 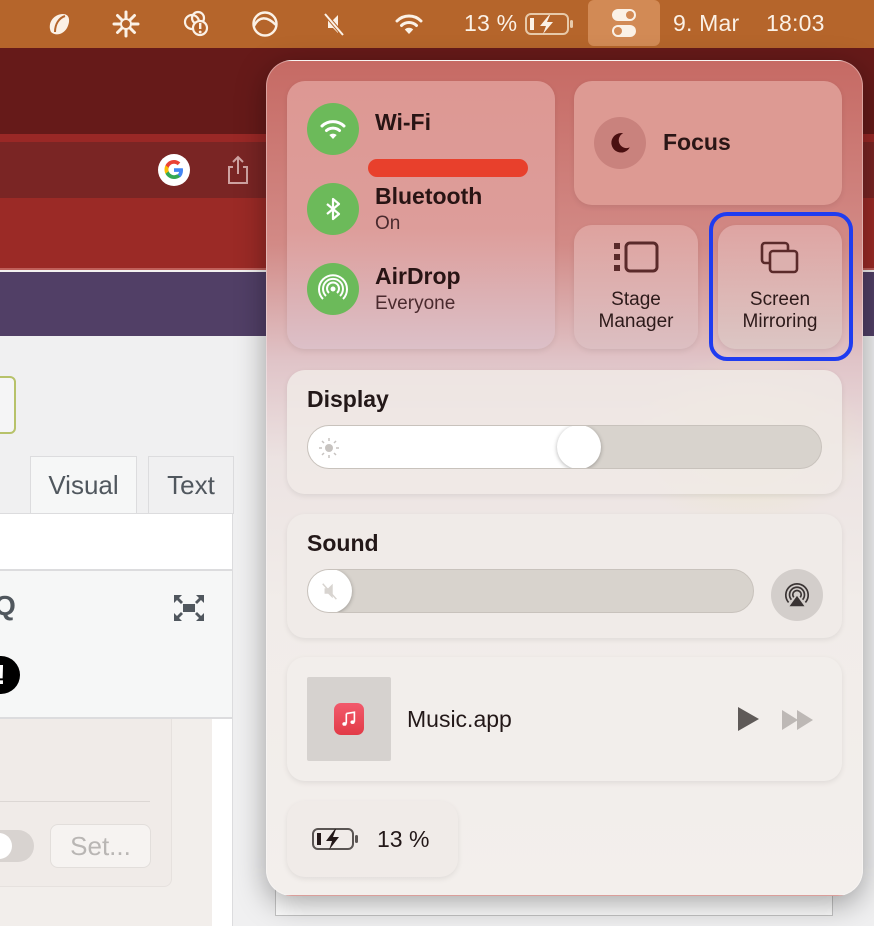 I want to click on brightness-slider, so click(x=564, y=447).